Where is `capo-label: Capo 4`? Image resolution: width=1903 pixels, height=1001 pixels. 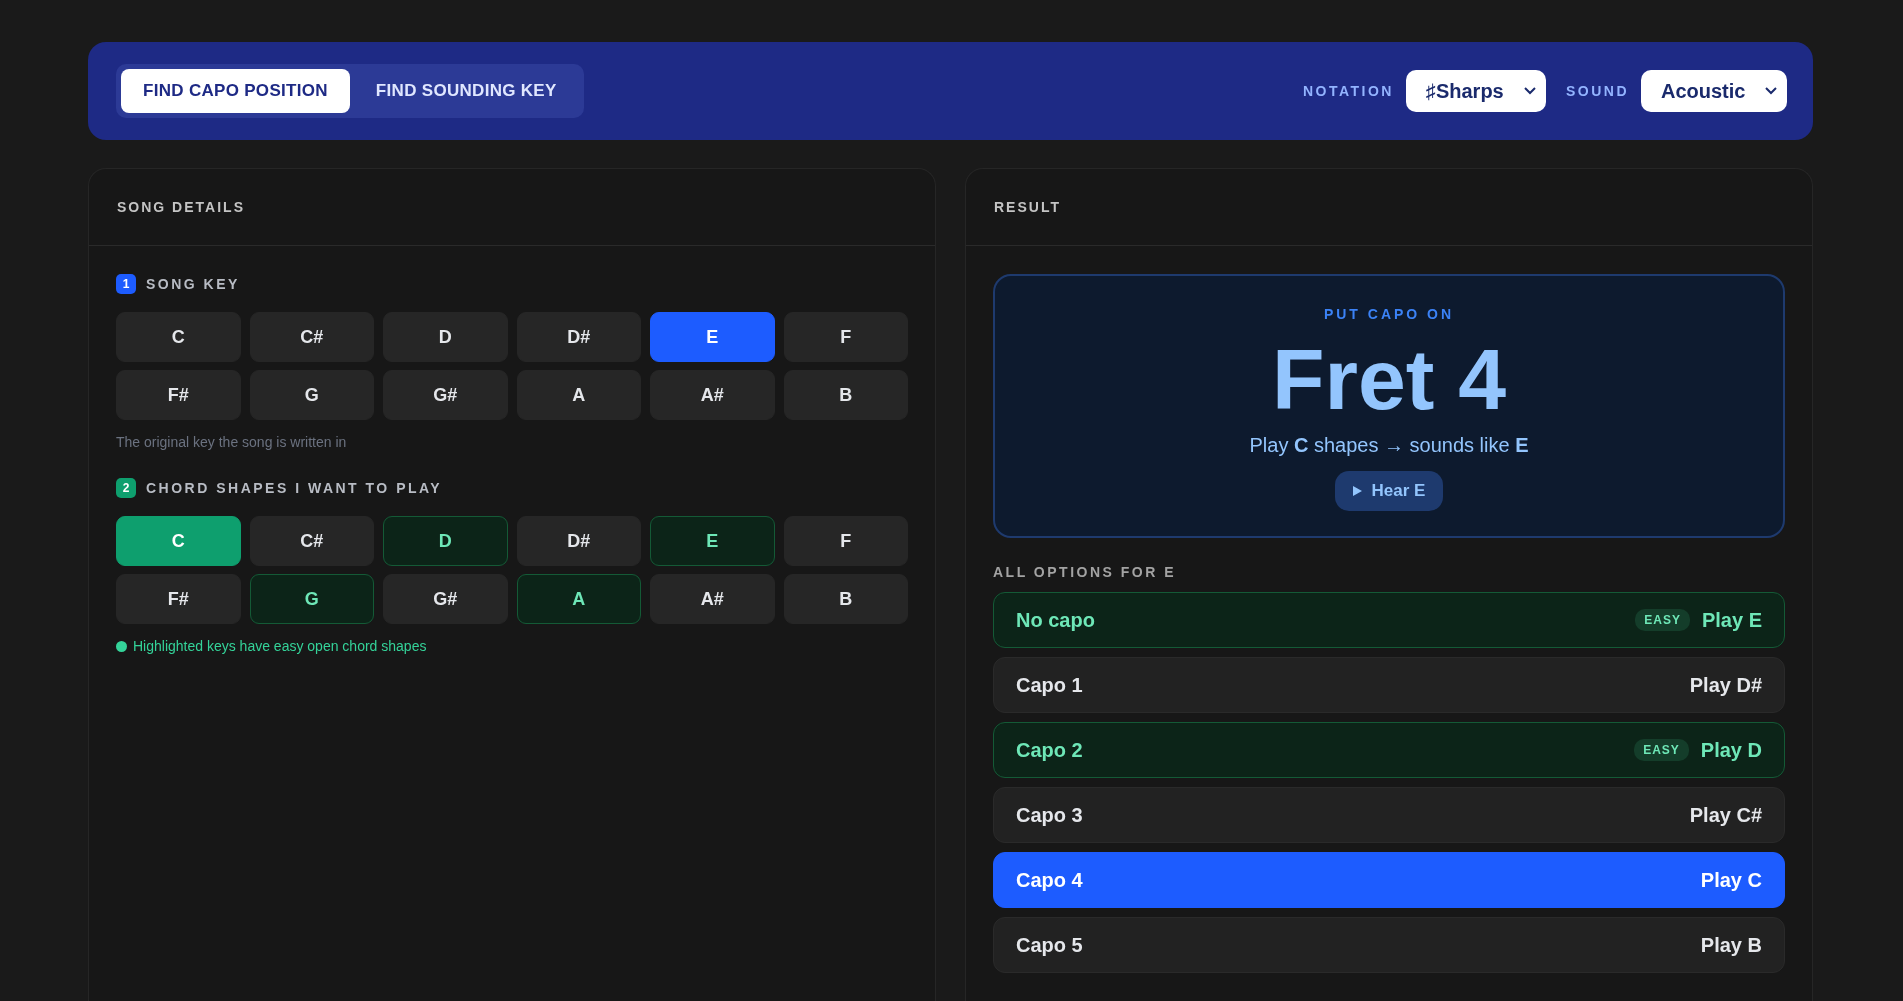 capo-label: Capo 4 is located at coordinates (1049, 880).